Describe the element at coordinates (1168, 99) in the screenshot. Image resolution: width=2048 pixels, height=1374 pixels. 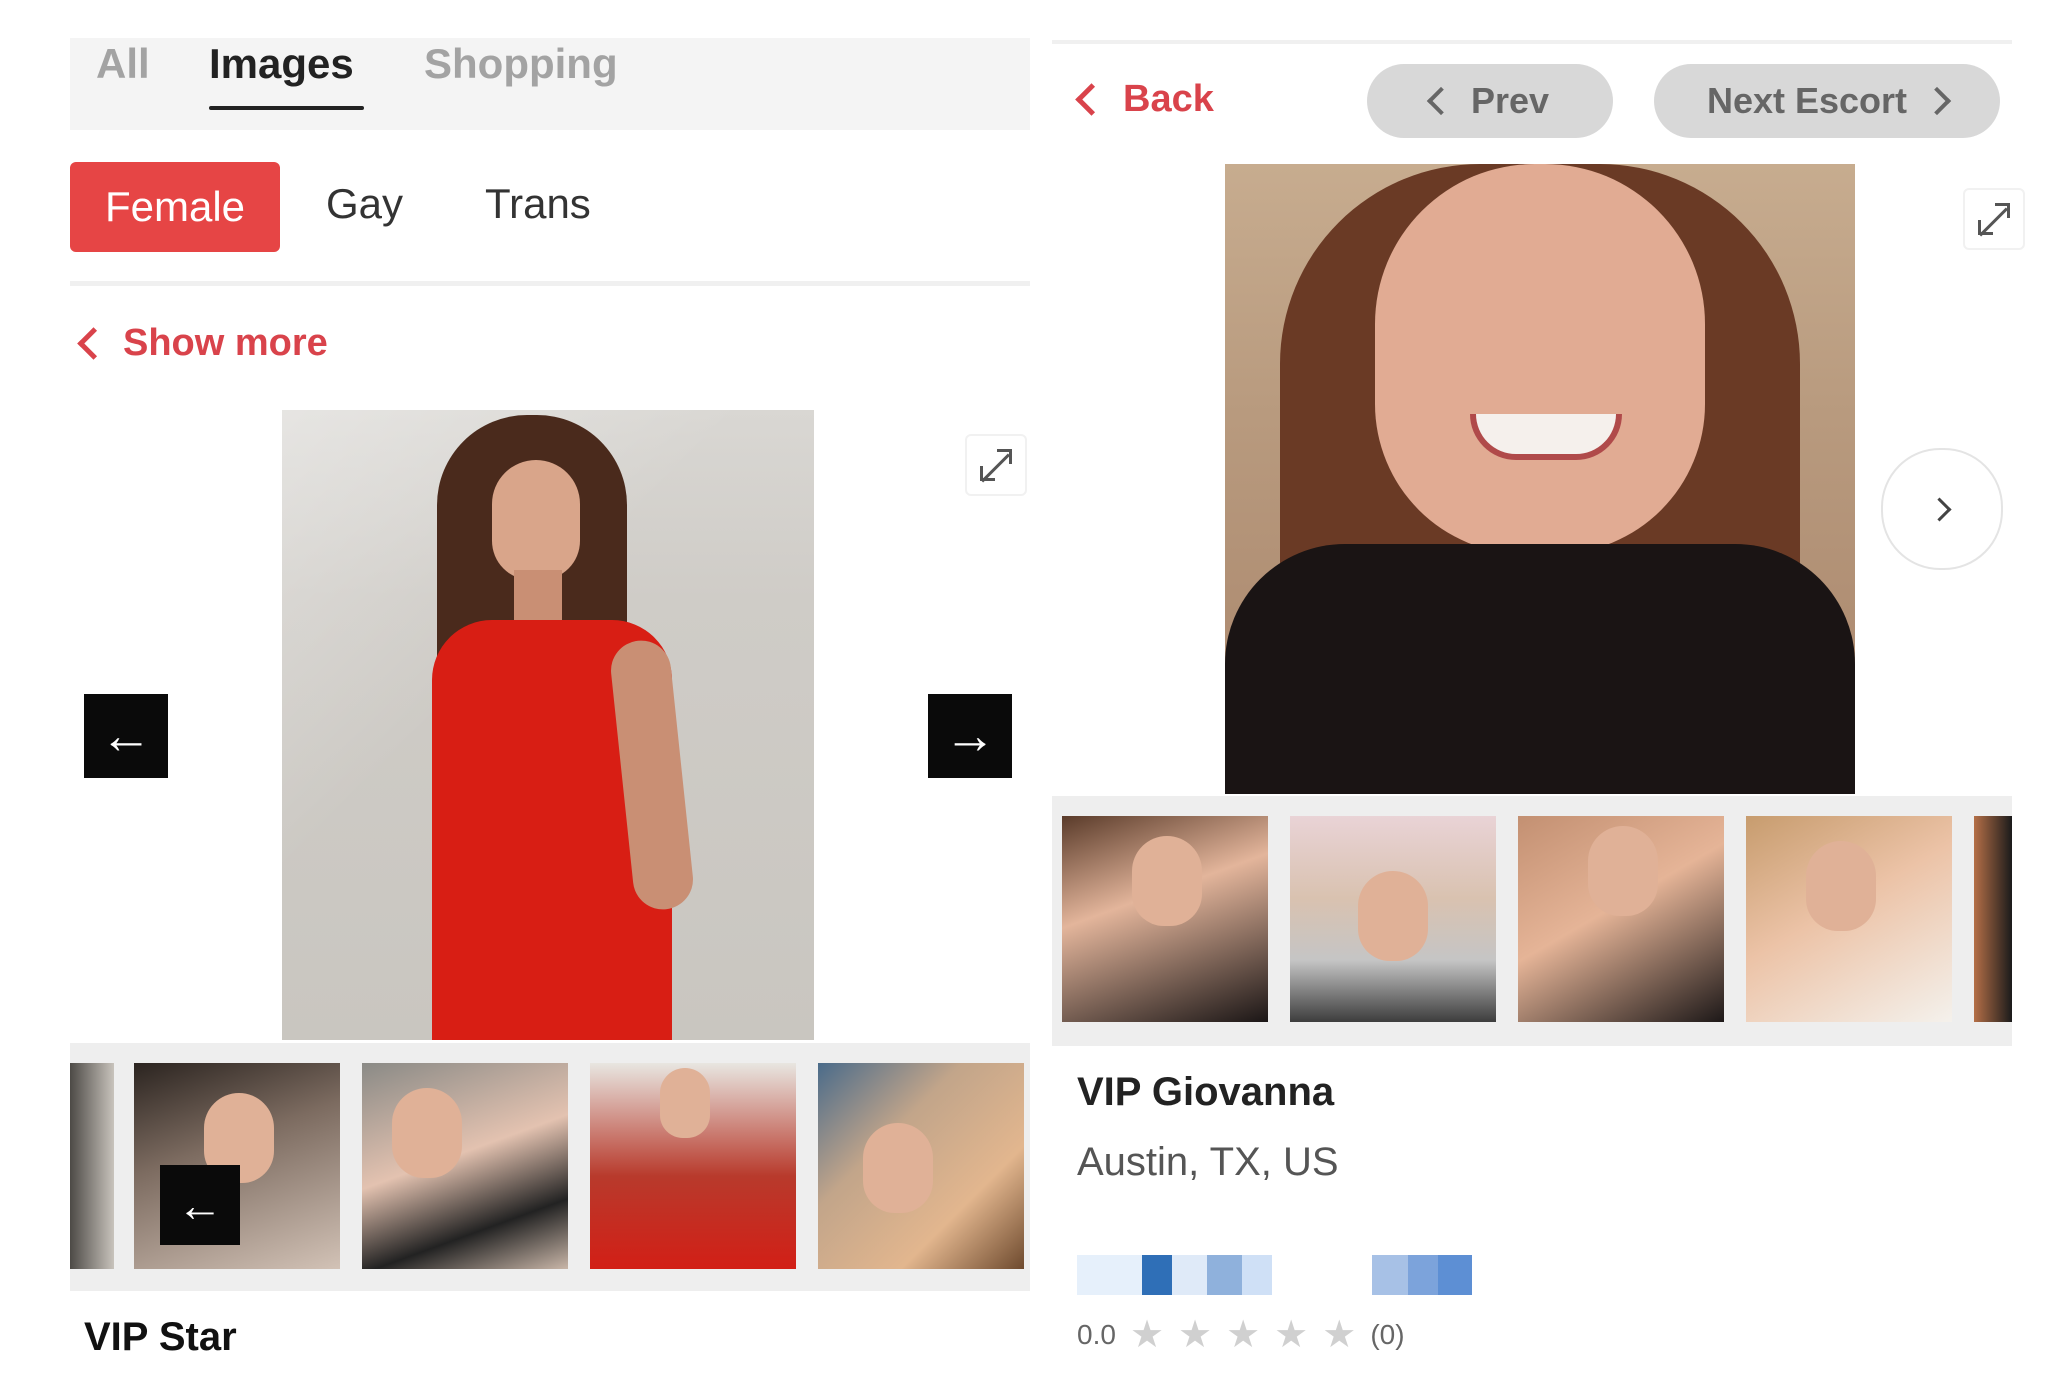
I see `back-label: Back` at that location.